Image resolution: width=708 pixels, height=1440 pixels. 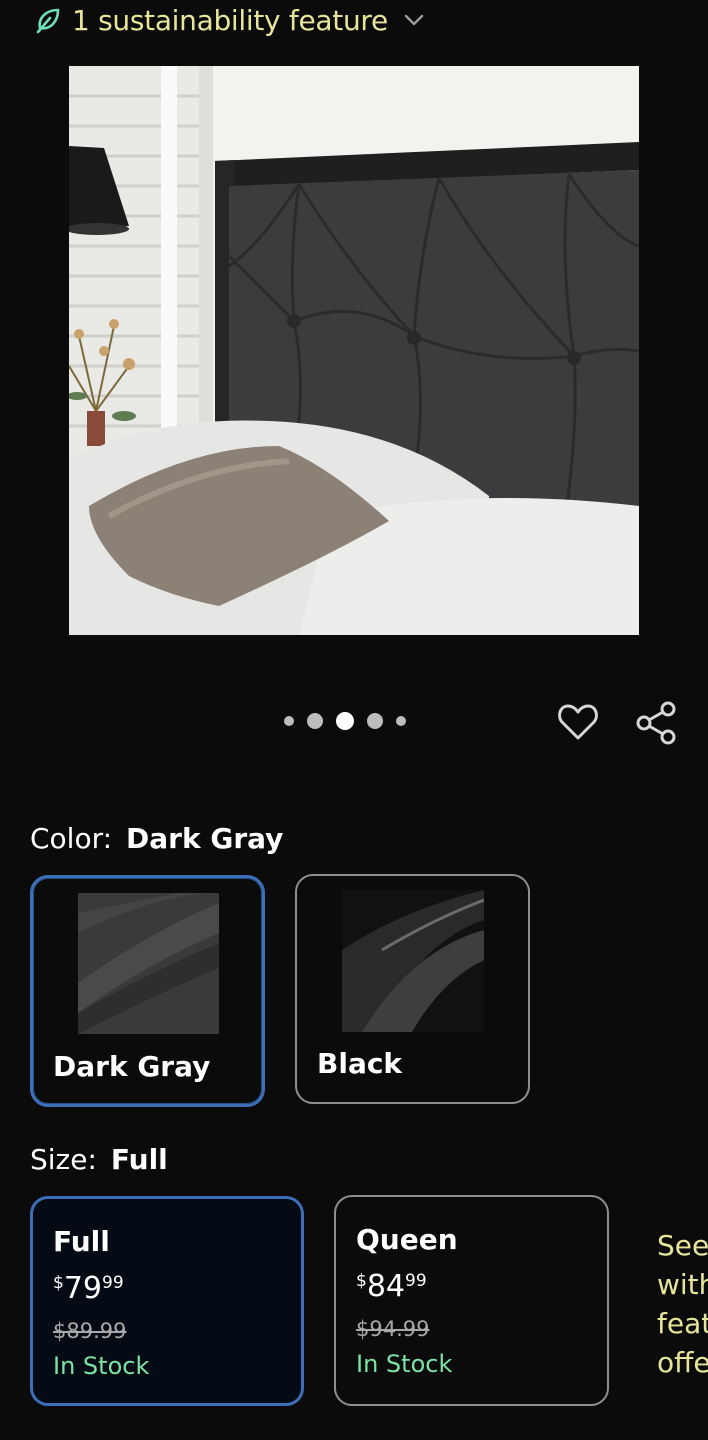 What do you see at coordinates (205, 838) in the screenshot?
I see `color-selected-value: Dark Gray` at bounding box center [205, 838].